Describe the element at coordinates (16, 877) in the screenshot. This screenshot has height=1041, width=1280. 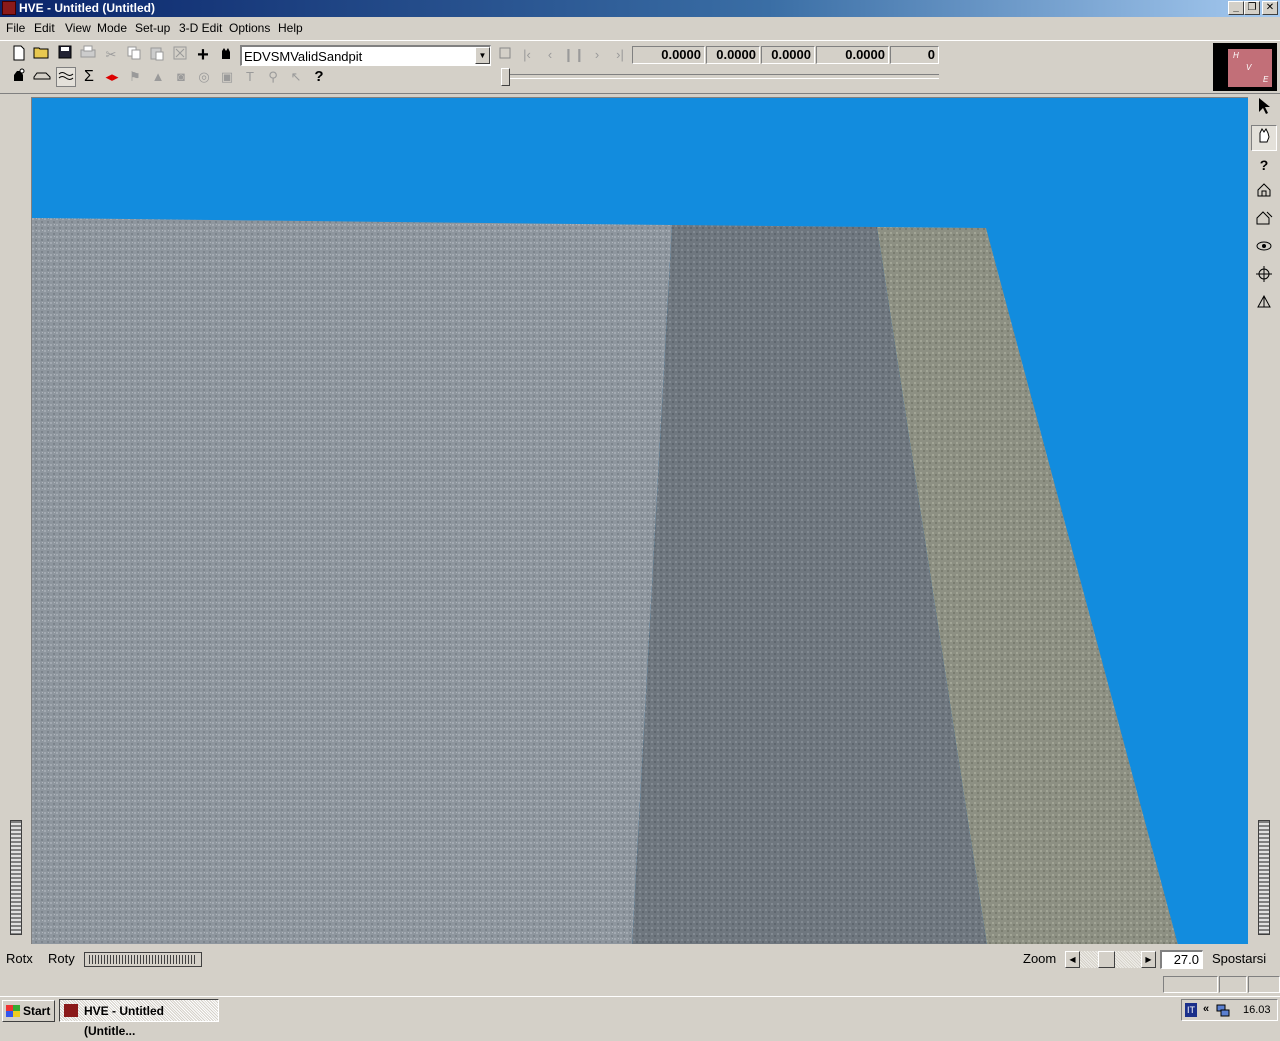
I see `left-vertical-slider` at that location.